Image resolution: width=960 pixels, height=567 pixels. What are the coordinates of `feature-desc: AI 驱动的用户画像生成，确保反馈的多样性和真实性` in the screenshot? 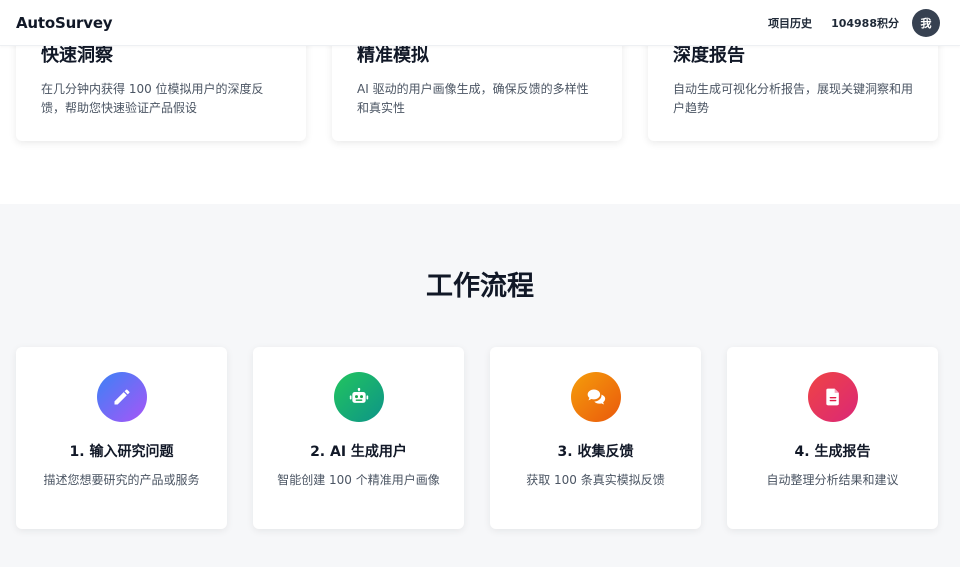 It's located at (473, 98).